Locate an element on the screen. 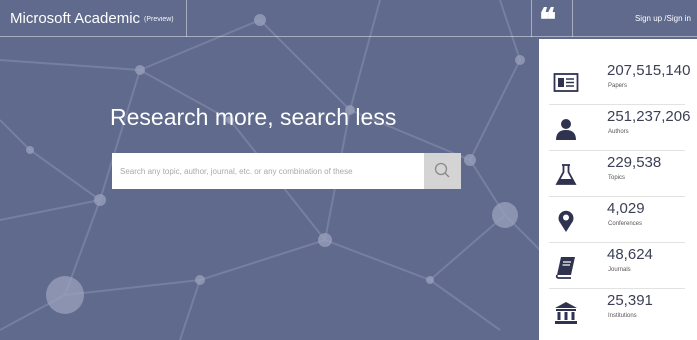 This screenshot has width=697, height=340. search-icon is located at coordinates (442, 170).